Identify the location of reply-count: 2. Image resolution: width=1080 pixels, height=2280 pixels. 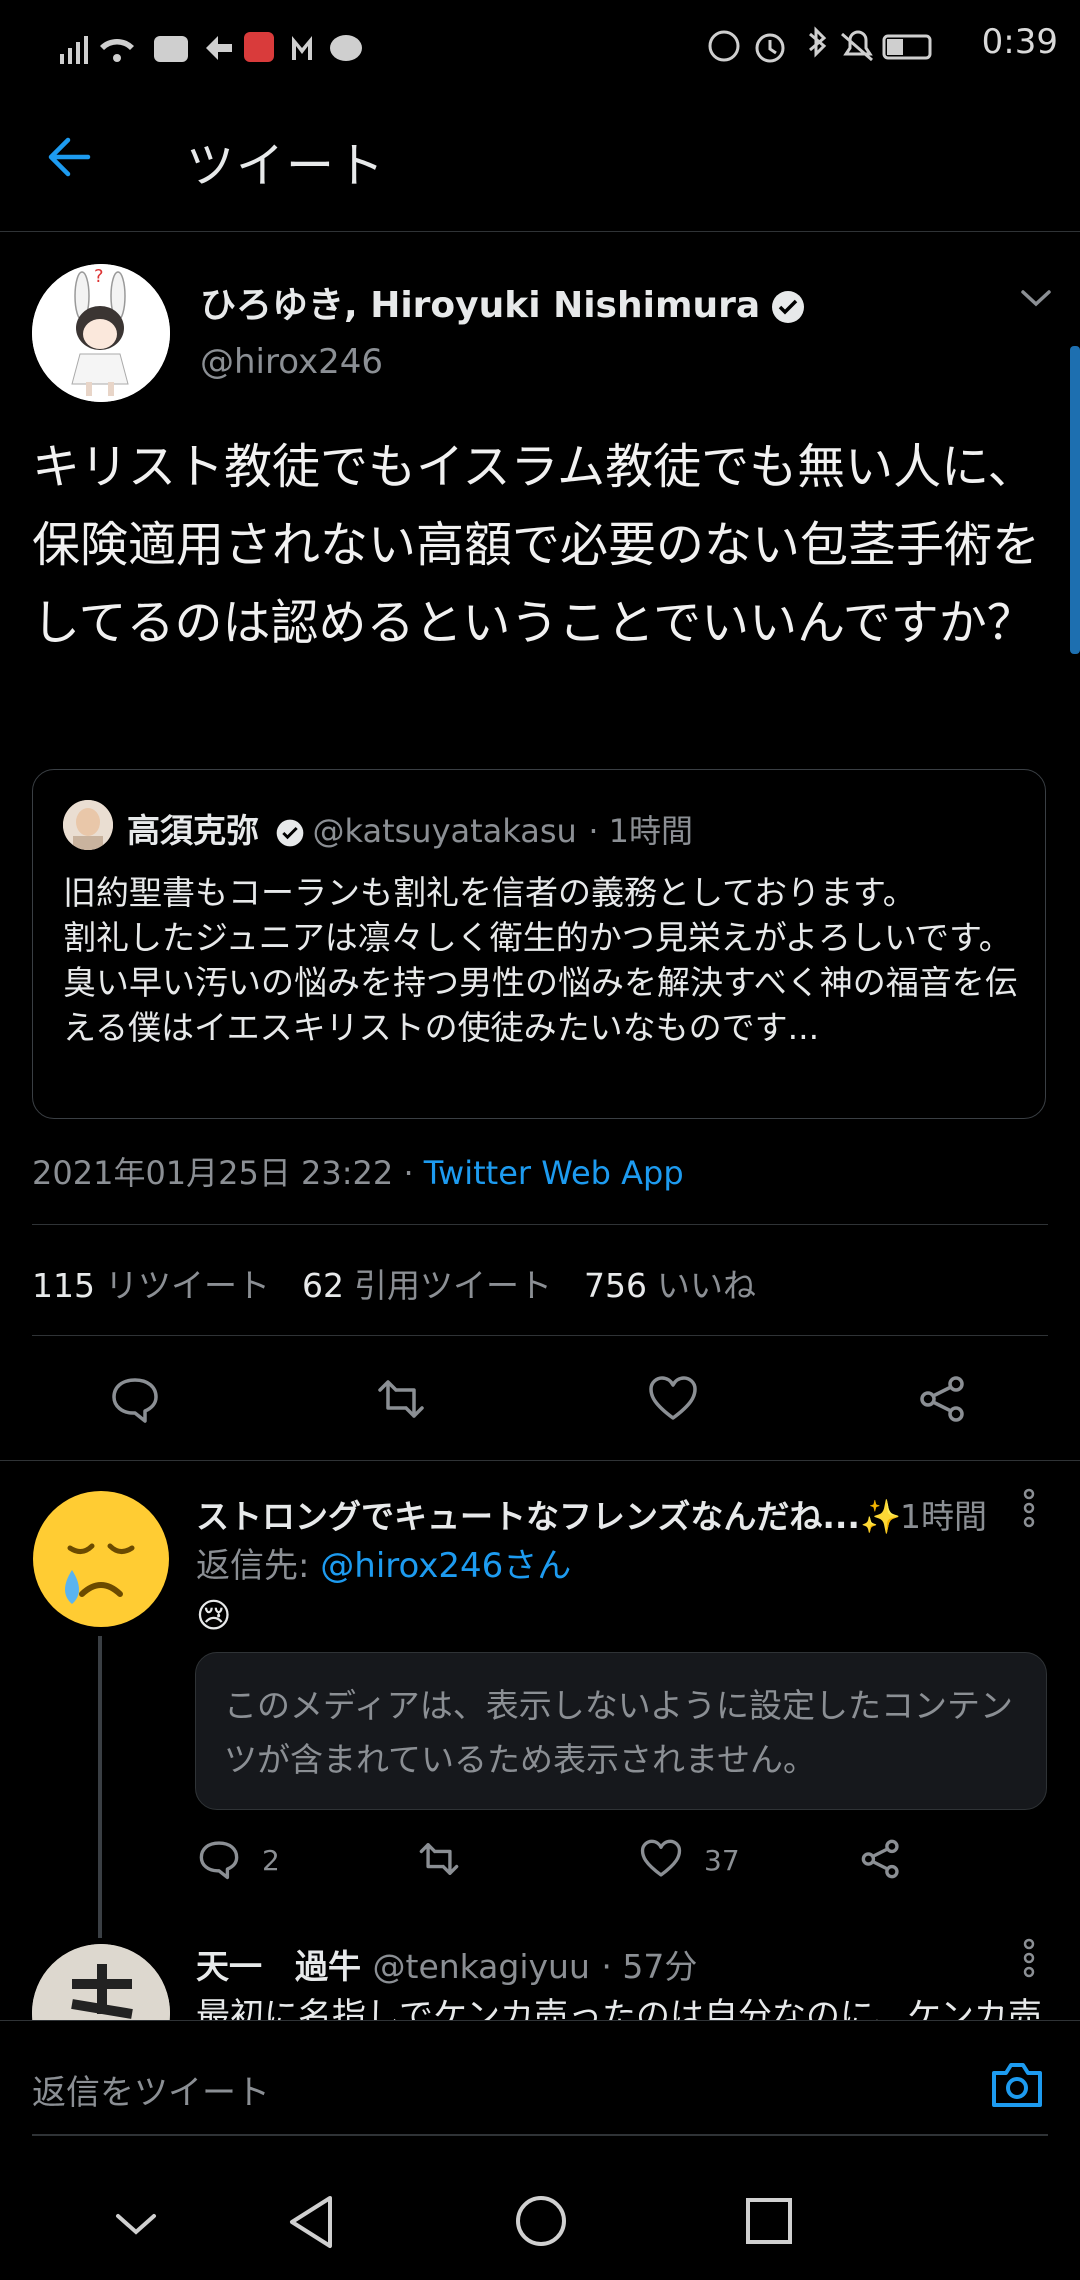
(271, 1860).